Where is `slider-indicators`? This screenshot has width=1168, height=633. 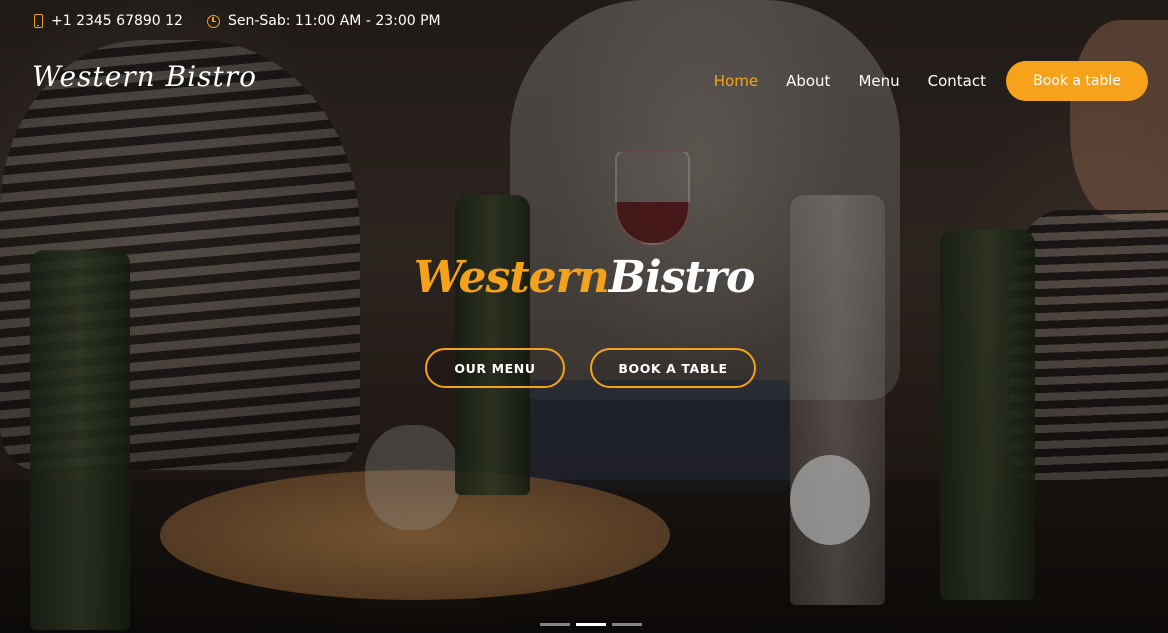
slider-indicators is located at coordinates (591, 624).